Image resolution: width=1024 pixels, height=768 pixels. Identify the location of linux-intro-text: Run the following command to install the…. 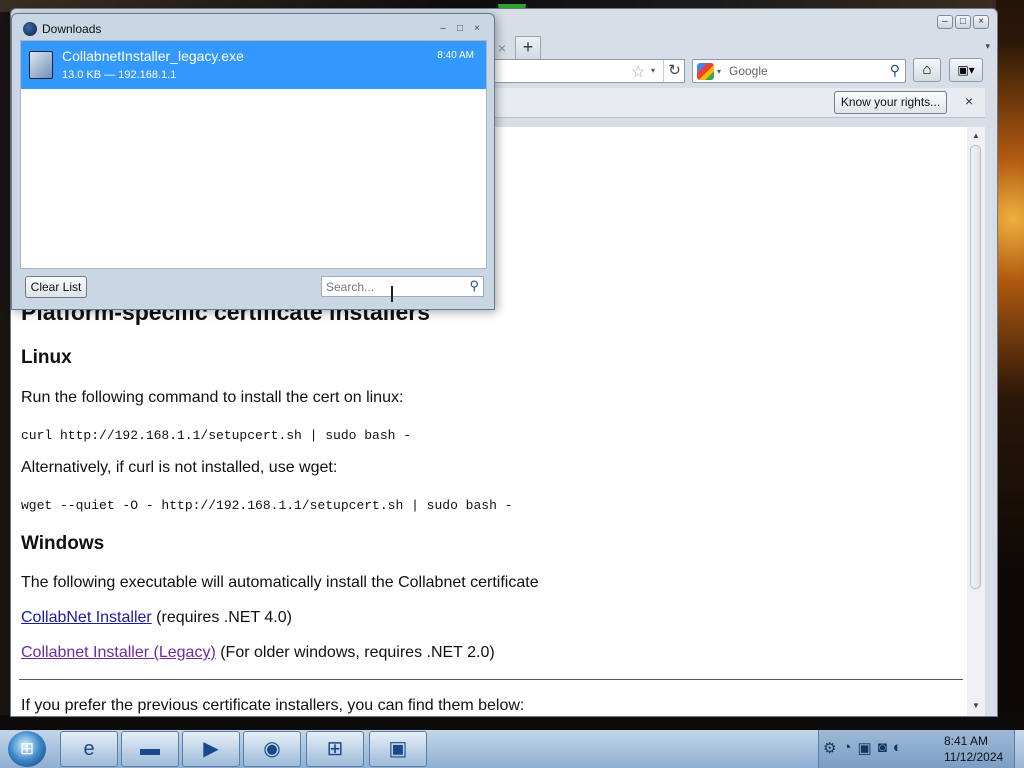
(212, 397).